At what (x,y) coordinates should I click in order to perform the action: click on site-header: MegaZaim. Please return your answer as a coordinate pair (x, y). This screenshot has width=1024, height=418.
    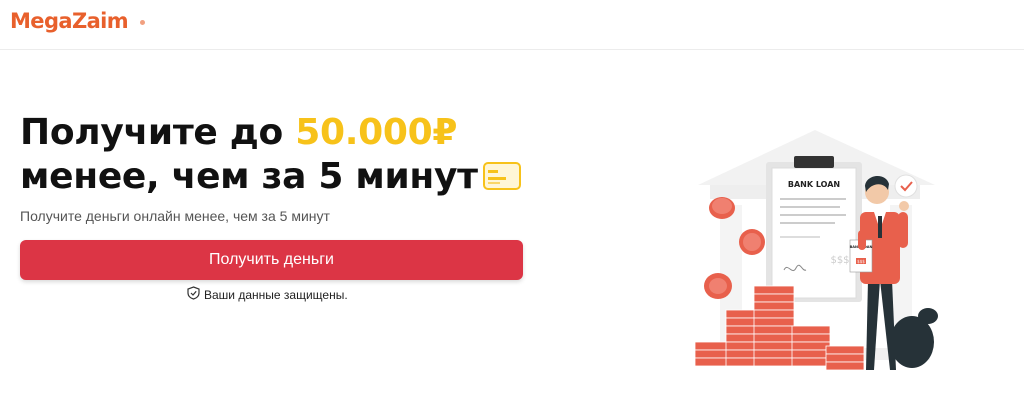
    Looking at the image, I should click on (512, 25).